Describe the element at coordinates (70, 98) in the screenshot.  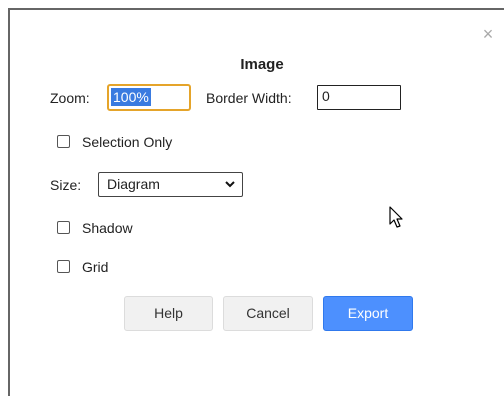
I see `zoom-label: Zoom:` at that location.